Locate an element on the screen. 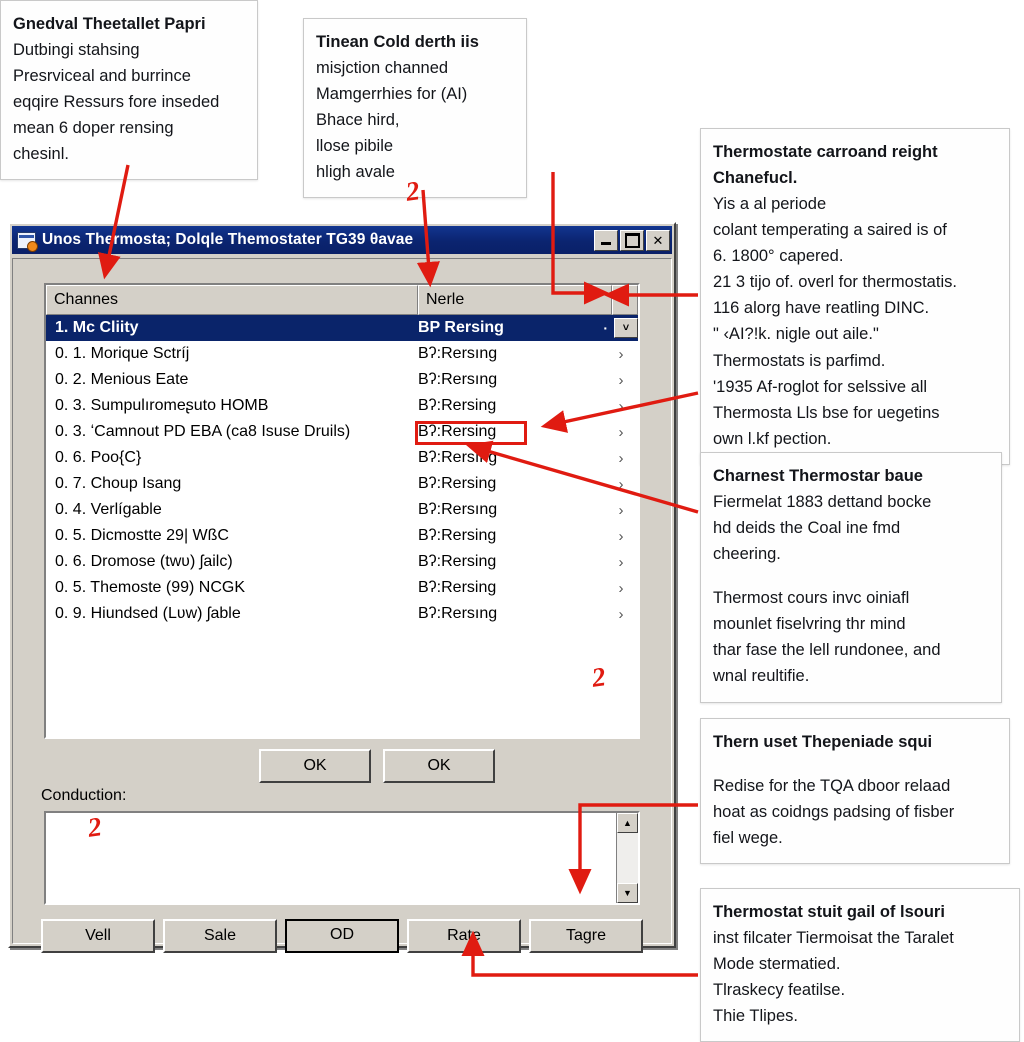 This screenshot has width=1024, height=1042. bottom-button-vell: Vell is located at coordinates (98, 936).